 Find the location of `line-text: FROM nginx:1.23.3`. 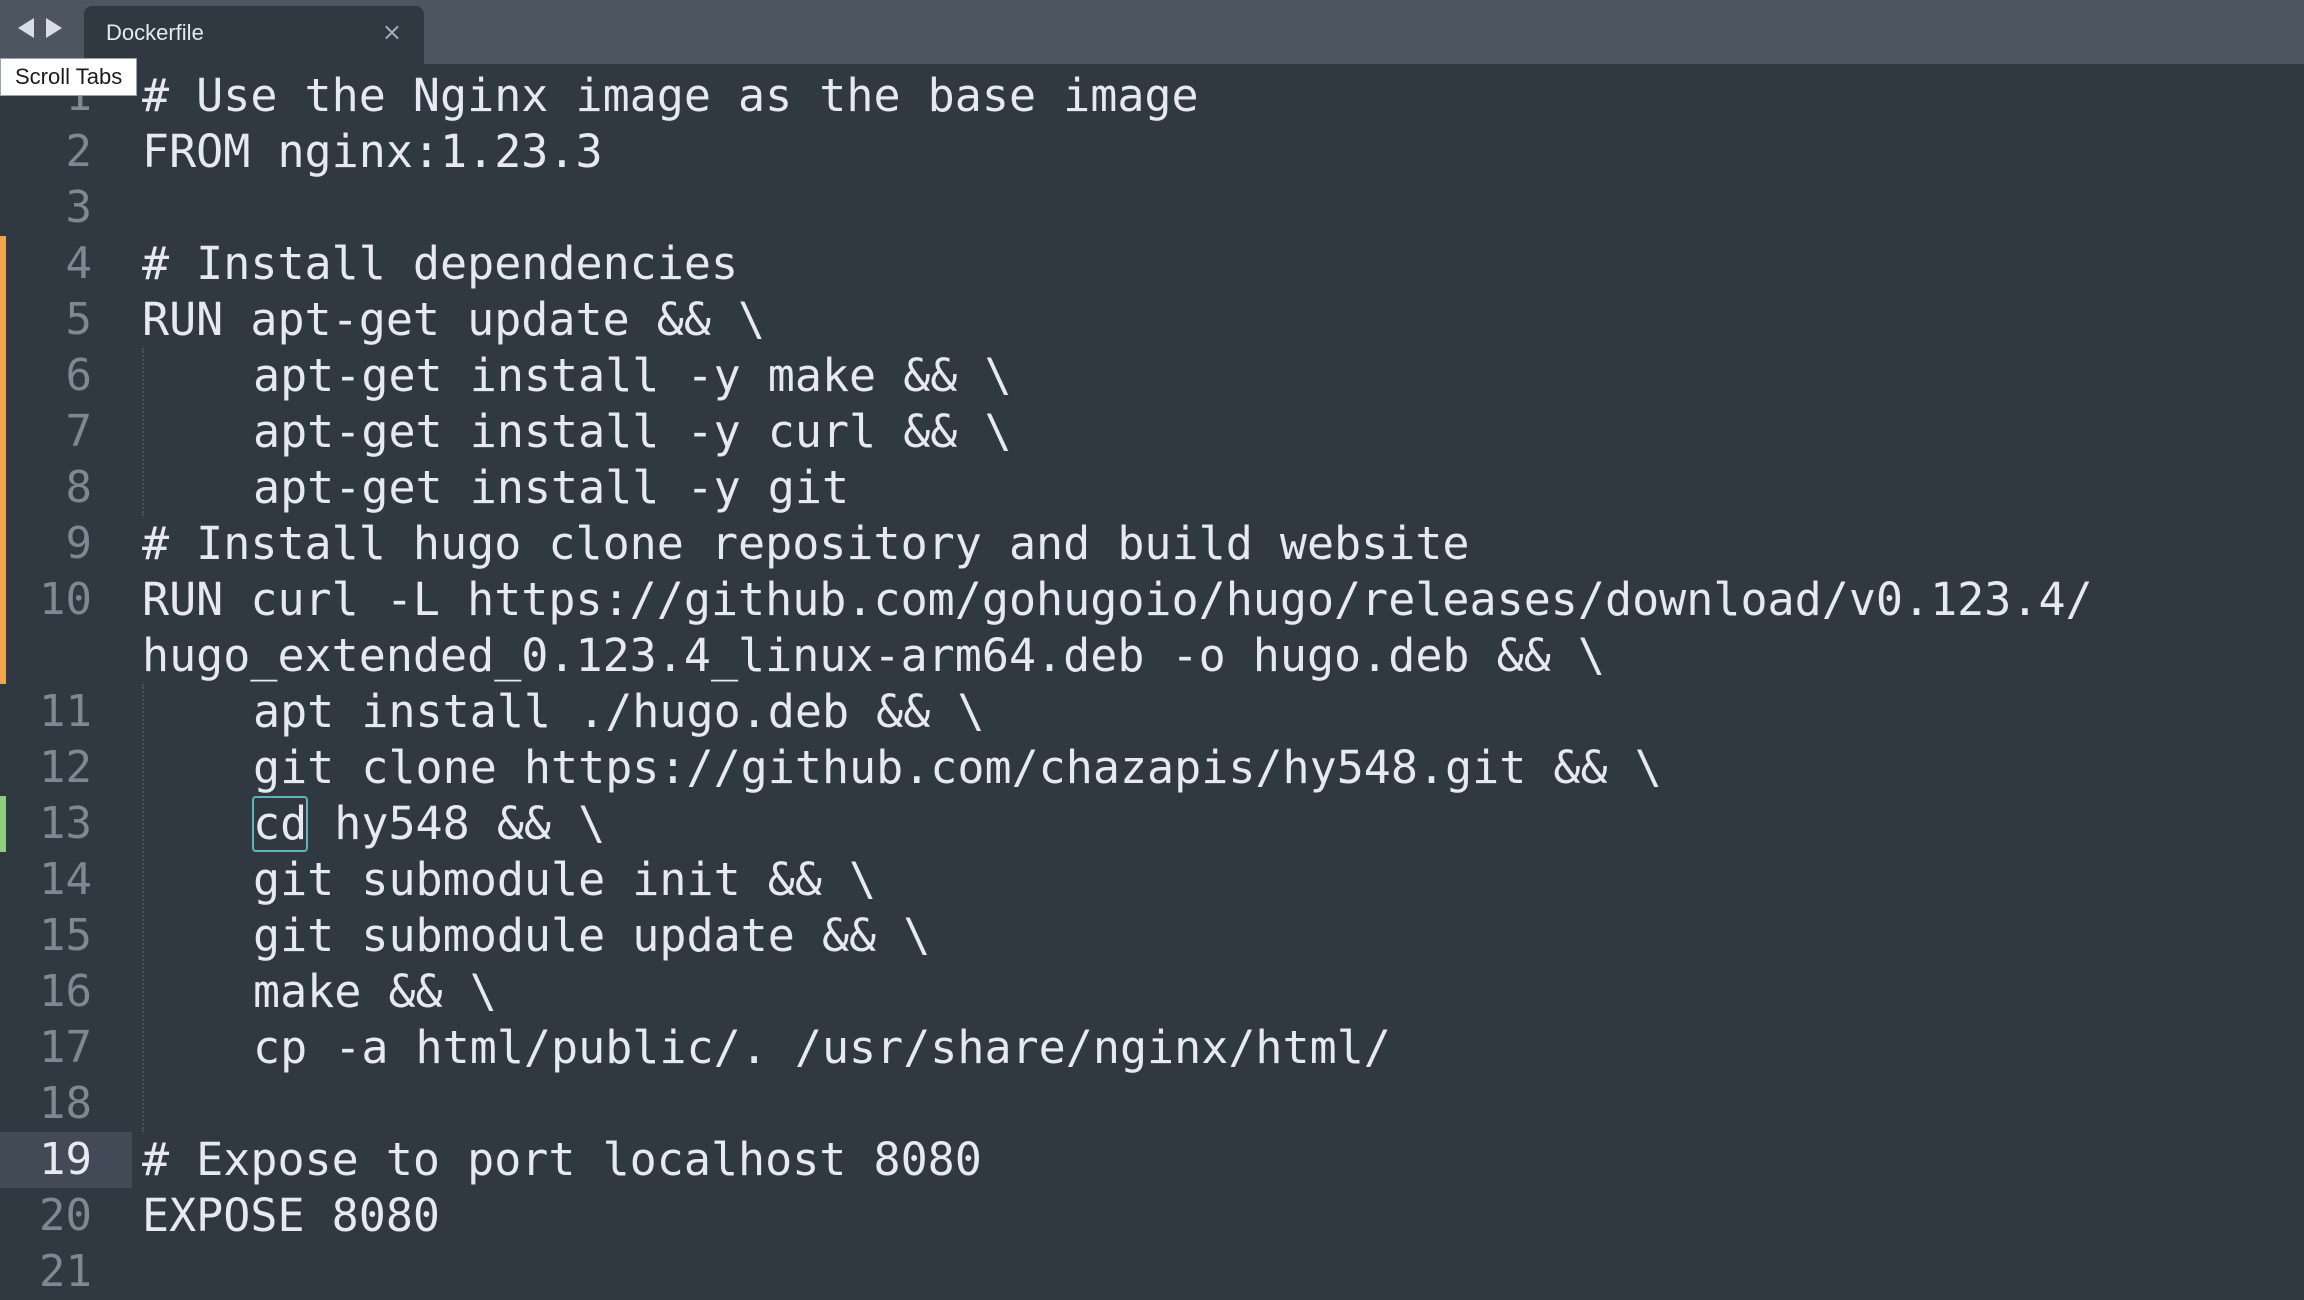

line-text: FROM nginx:1.23.3 is located at coordinates (372, 151).